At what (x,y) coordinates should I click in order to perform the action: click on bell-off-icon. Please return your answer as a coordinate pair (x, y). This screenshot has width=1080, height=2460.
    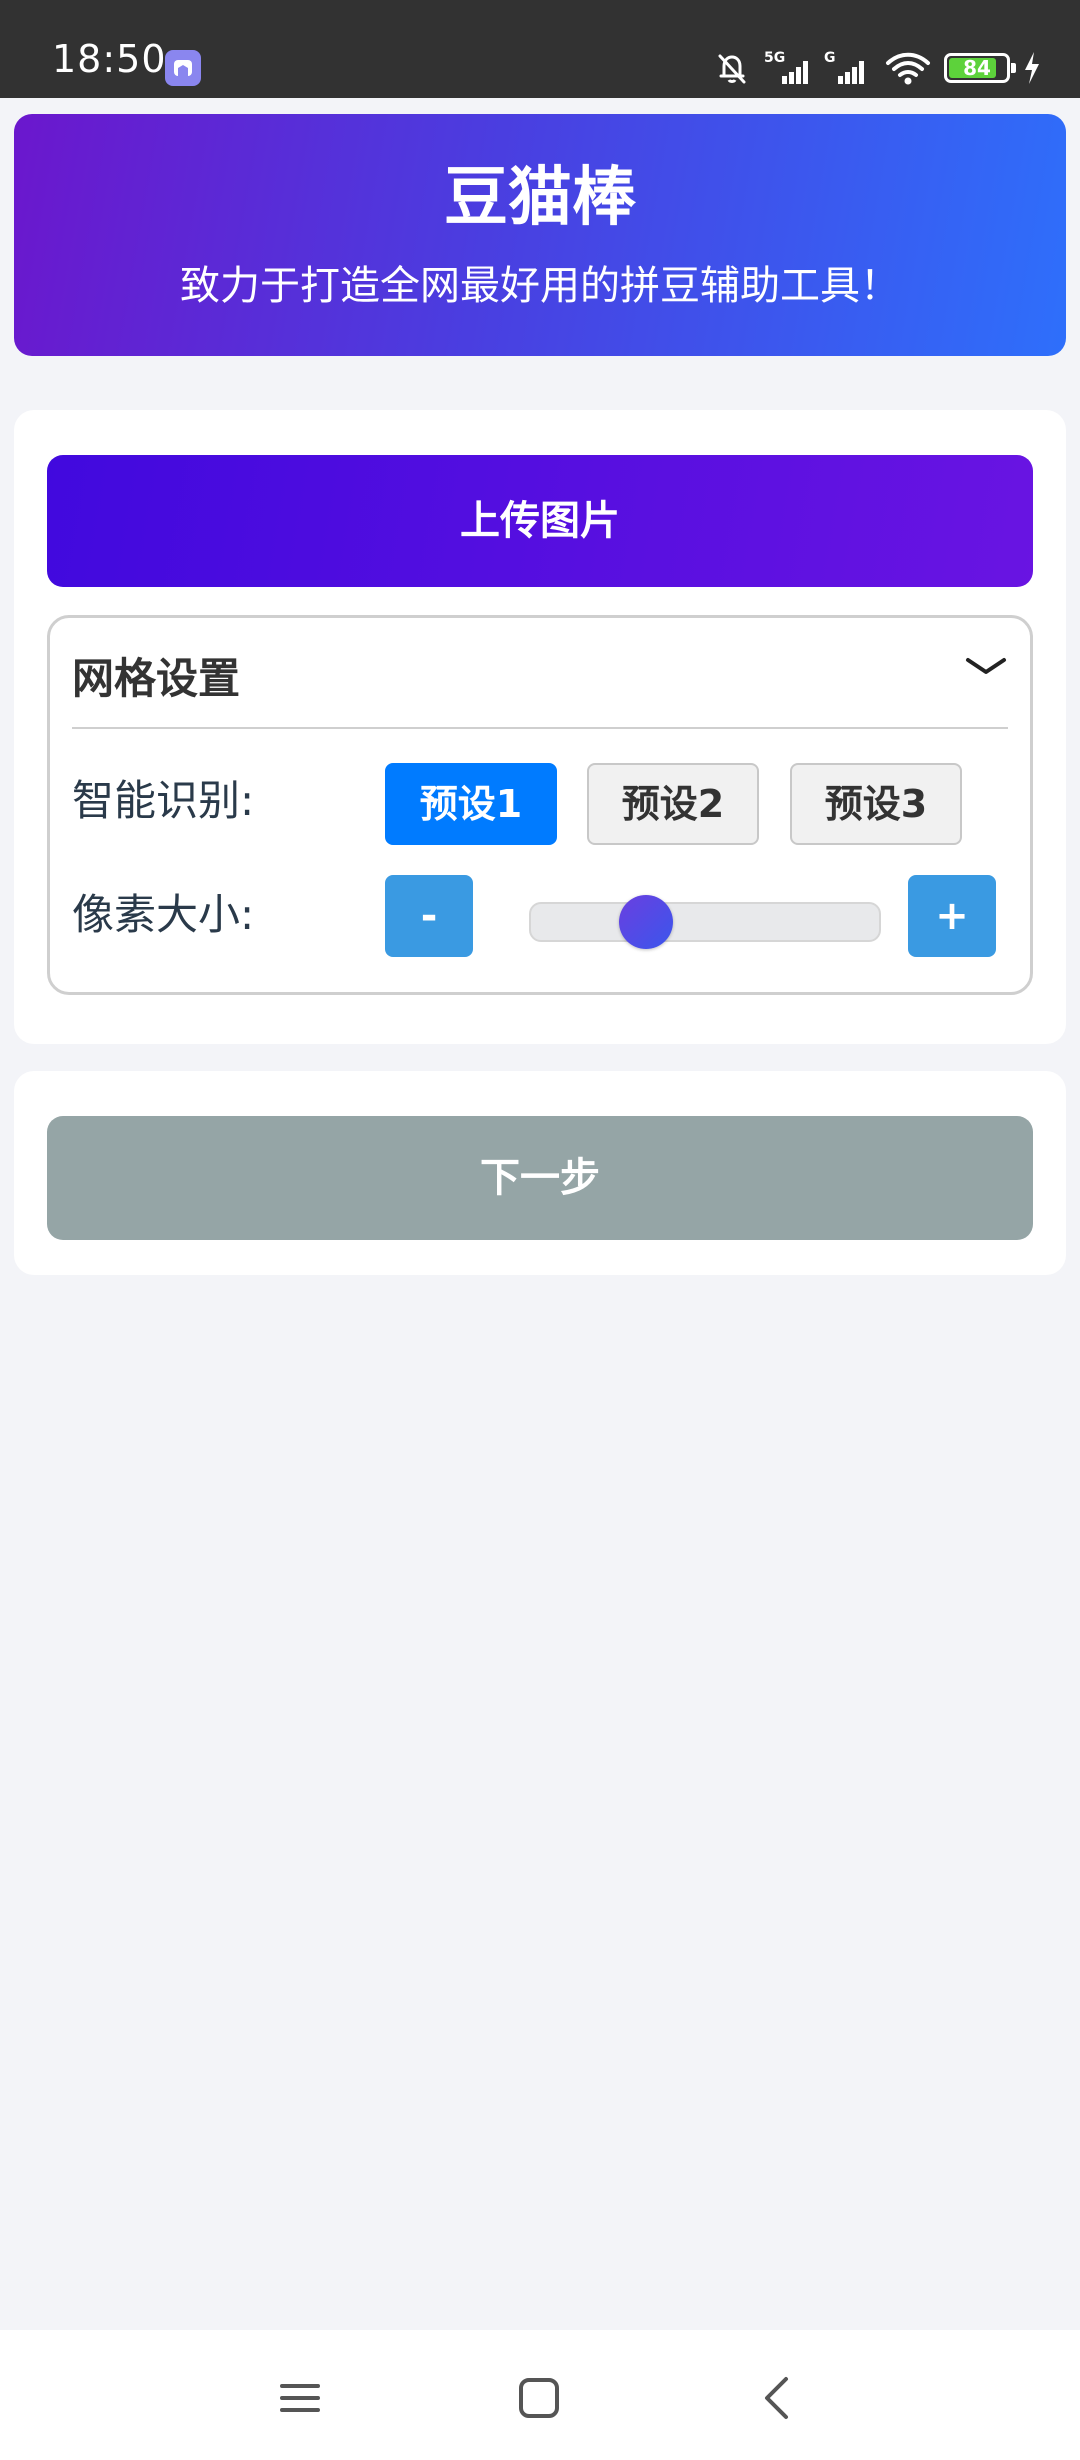
    Looking at the image, I should click on (732, 69).